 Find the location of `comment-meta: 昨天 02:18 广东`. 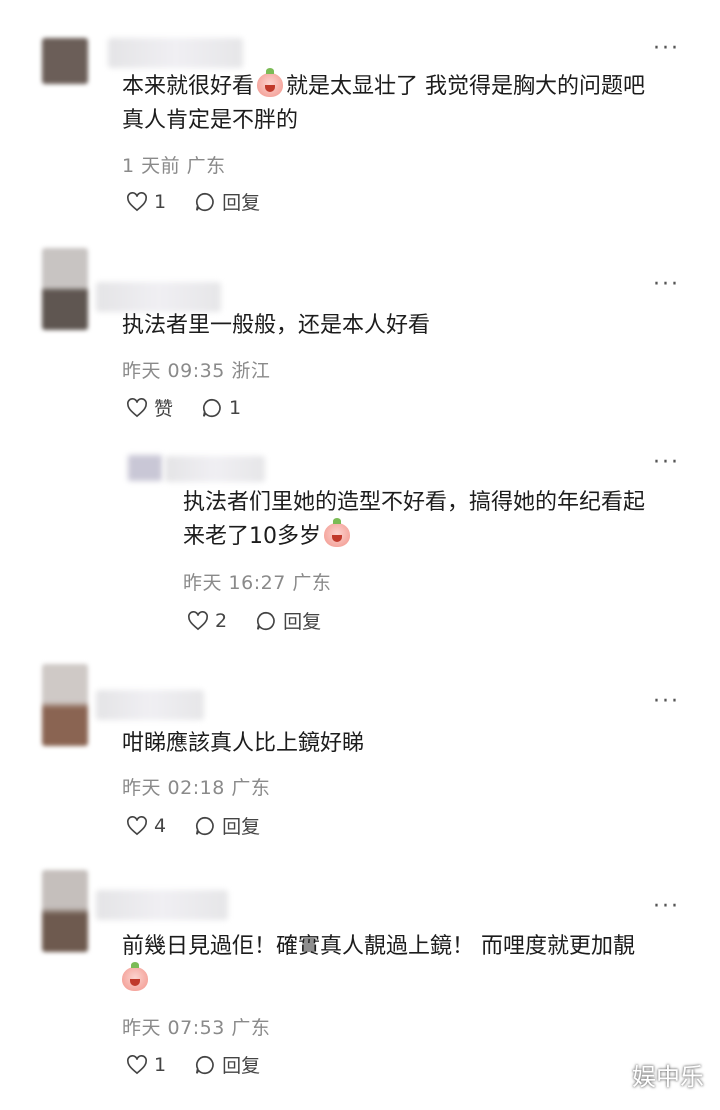

comment-meta: 昨天 02:18 广东 is located at coordinates (196, 788).